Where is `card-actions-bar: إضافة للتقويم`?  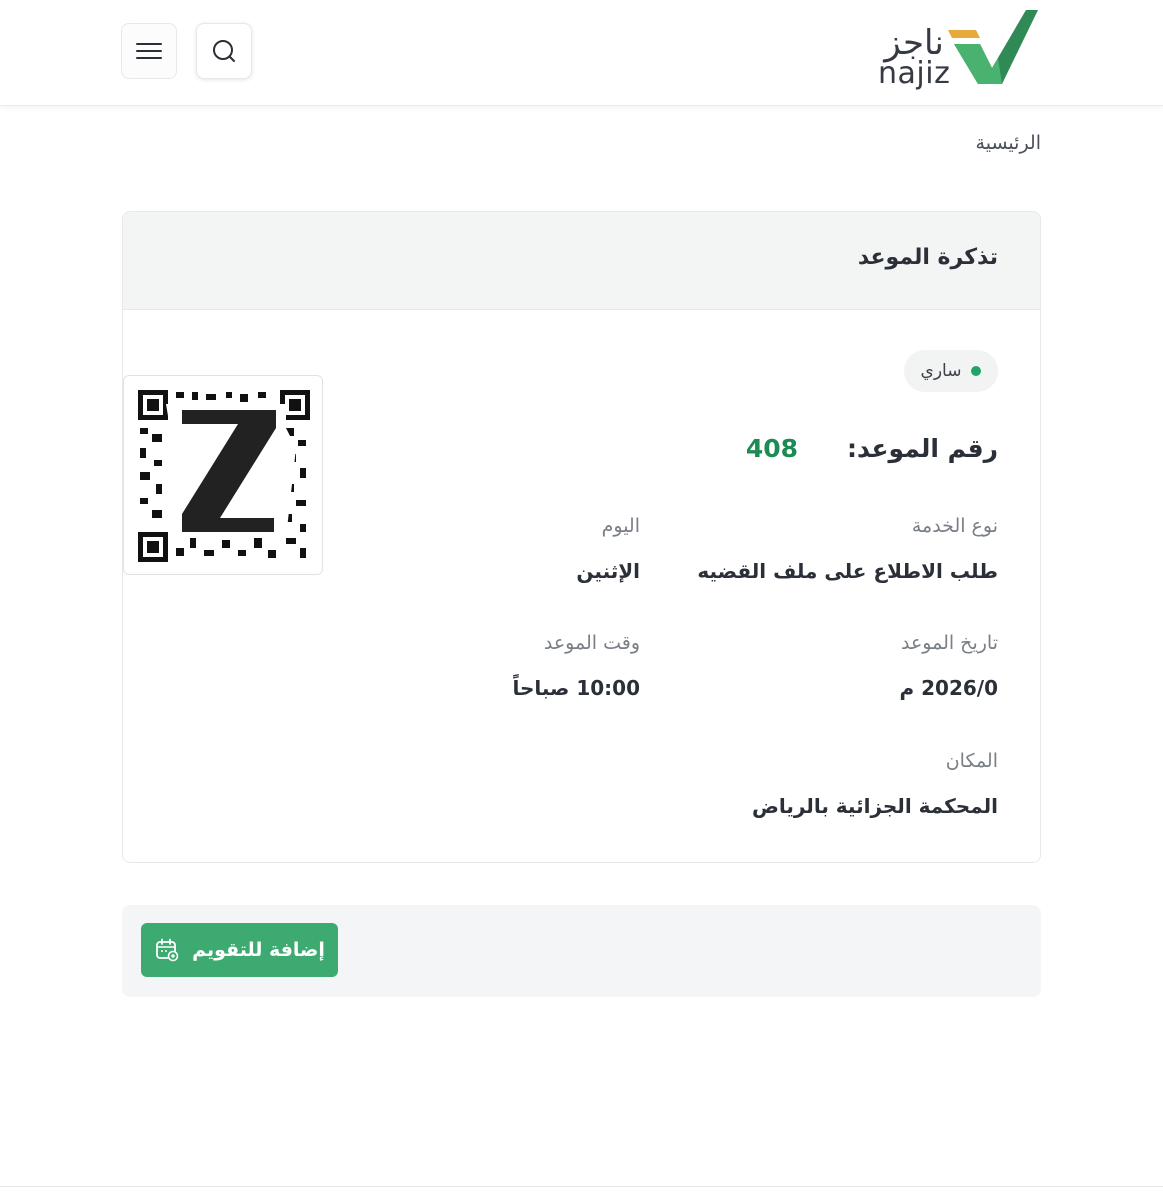 card-actions-bar: إضافة للتقويم is located at coordinates (581, 951).